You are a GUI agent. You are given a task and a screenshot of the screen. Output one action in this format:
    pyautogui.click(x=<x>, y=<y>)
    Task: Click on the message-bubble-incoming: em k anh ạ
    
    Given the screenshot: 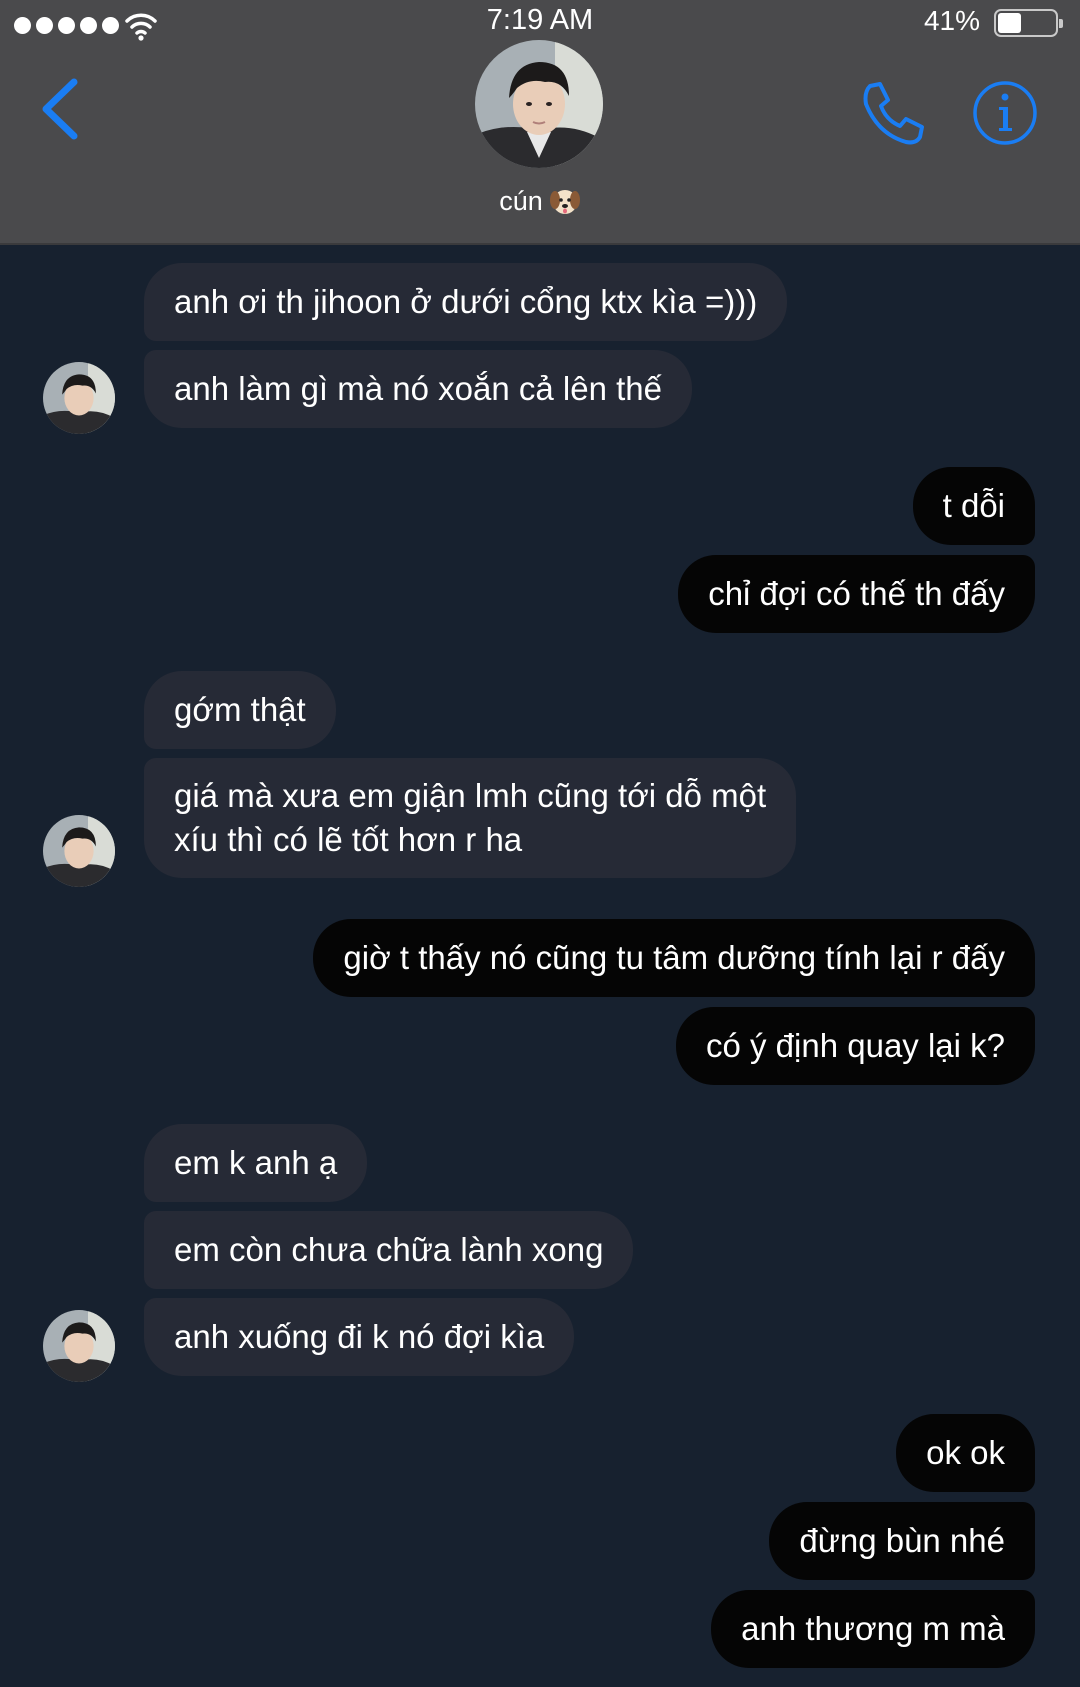 What is the action you would take?
    pyautogui.click(x=256, y=1163)
    